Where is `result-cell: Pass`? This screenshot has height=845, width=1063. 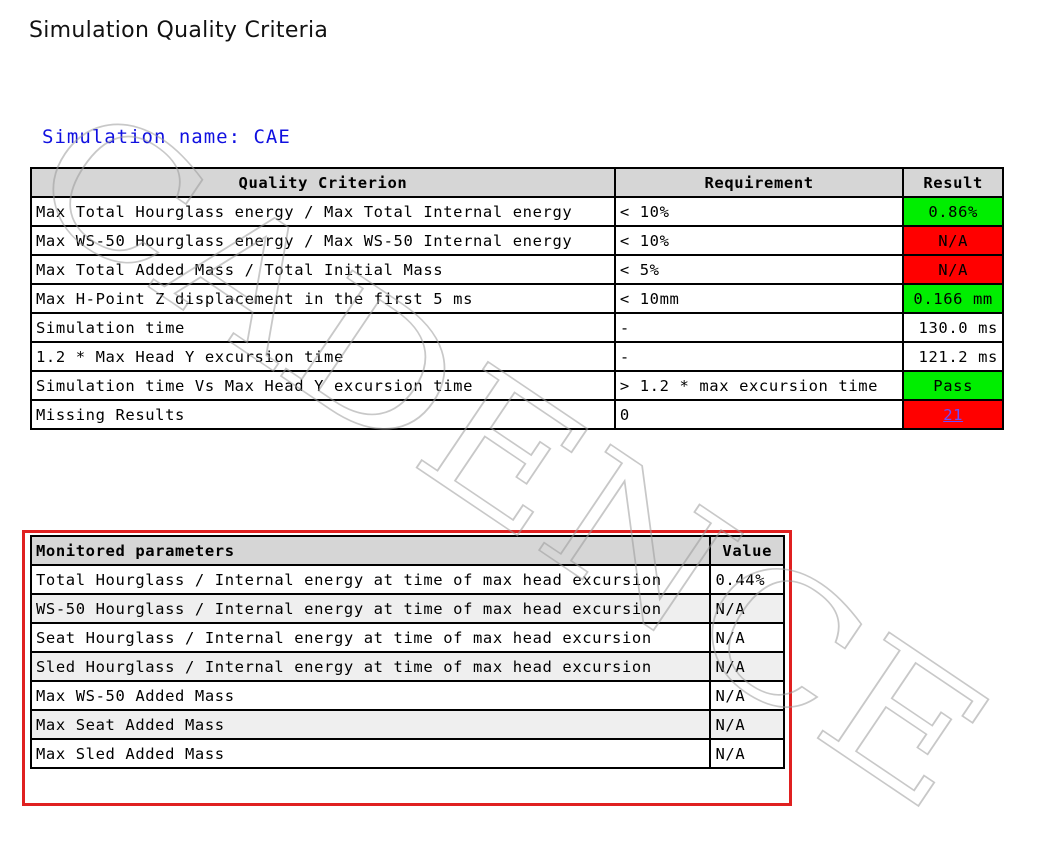
result-cell: Pass is located at coordinates (953, 385).